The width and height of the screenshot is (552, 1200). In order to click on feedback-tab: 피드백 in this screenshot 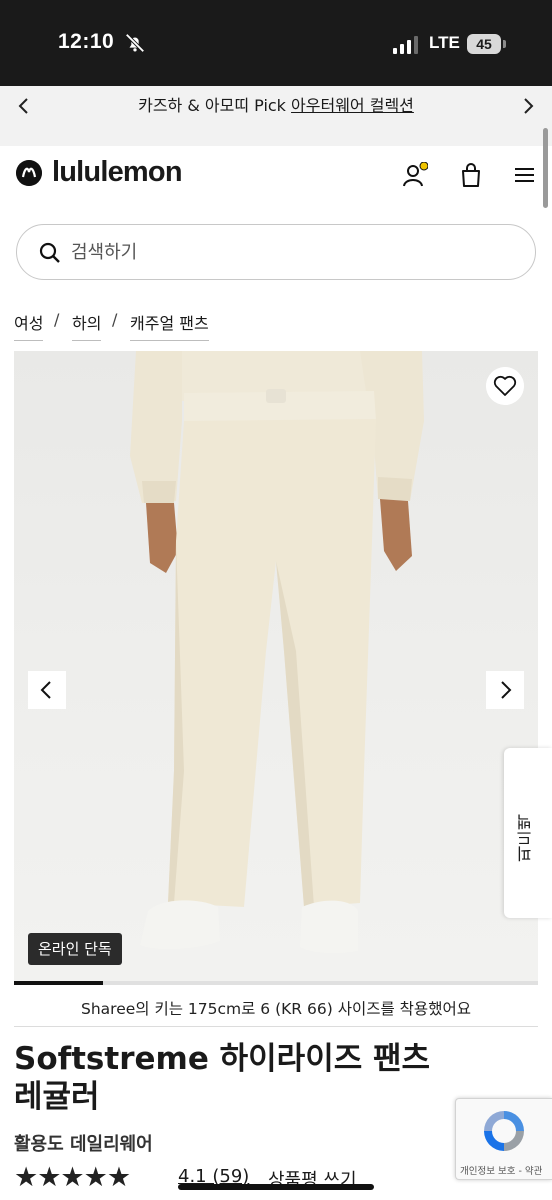, I will do `click(528, 833)`.